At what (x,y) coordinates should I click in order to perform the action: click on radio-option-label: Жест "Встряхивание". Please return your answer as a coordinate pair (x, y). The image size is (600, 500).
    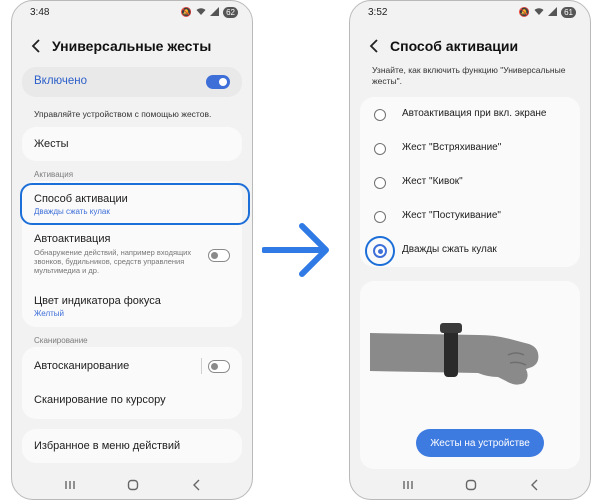
    Looking at the image, I should click on (452, 147).